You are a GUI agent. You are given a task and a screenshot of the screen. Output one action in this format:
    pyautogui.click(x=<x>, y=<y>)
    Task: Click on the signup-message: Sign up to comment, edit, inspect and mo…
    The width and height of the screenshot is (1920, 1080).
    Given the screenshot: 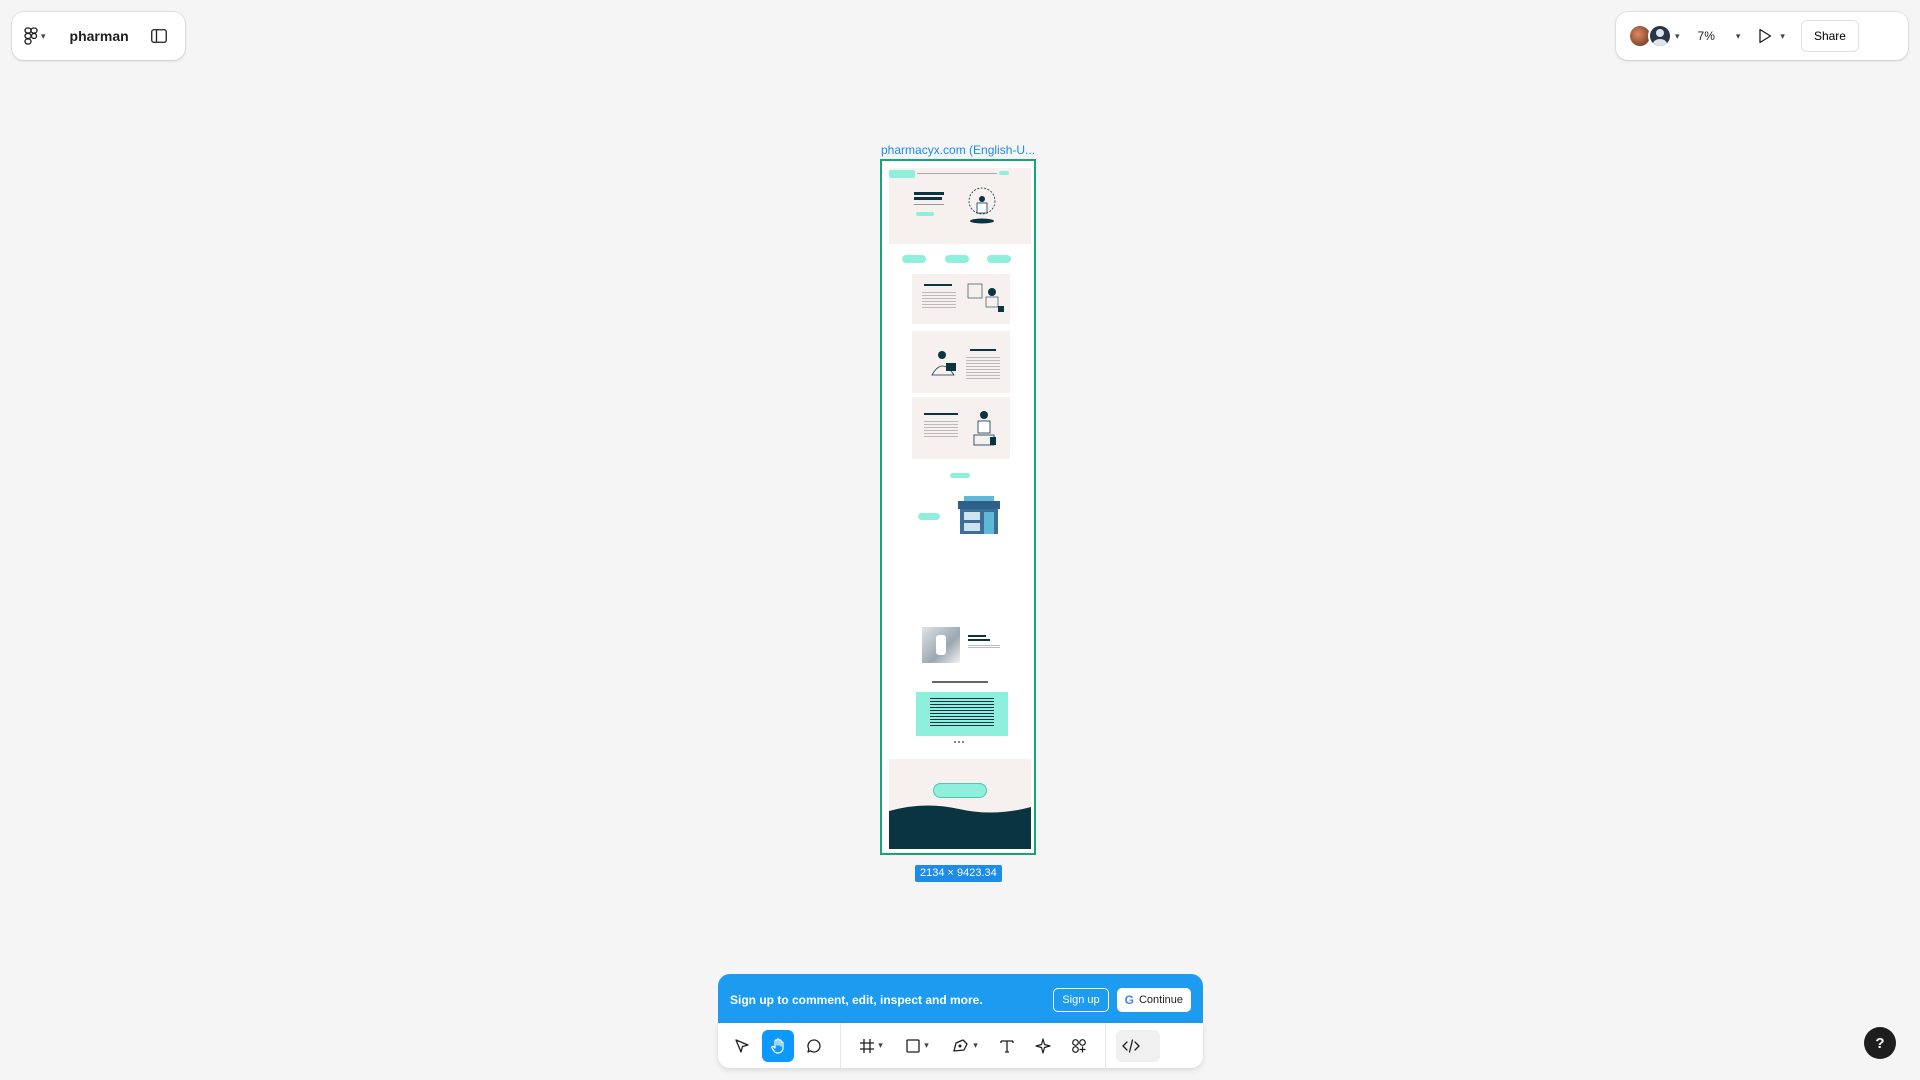 What is the action you would take?
    pyautogui.click(x=856, y=1000)
    